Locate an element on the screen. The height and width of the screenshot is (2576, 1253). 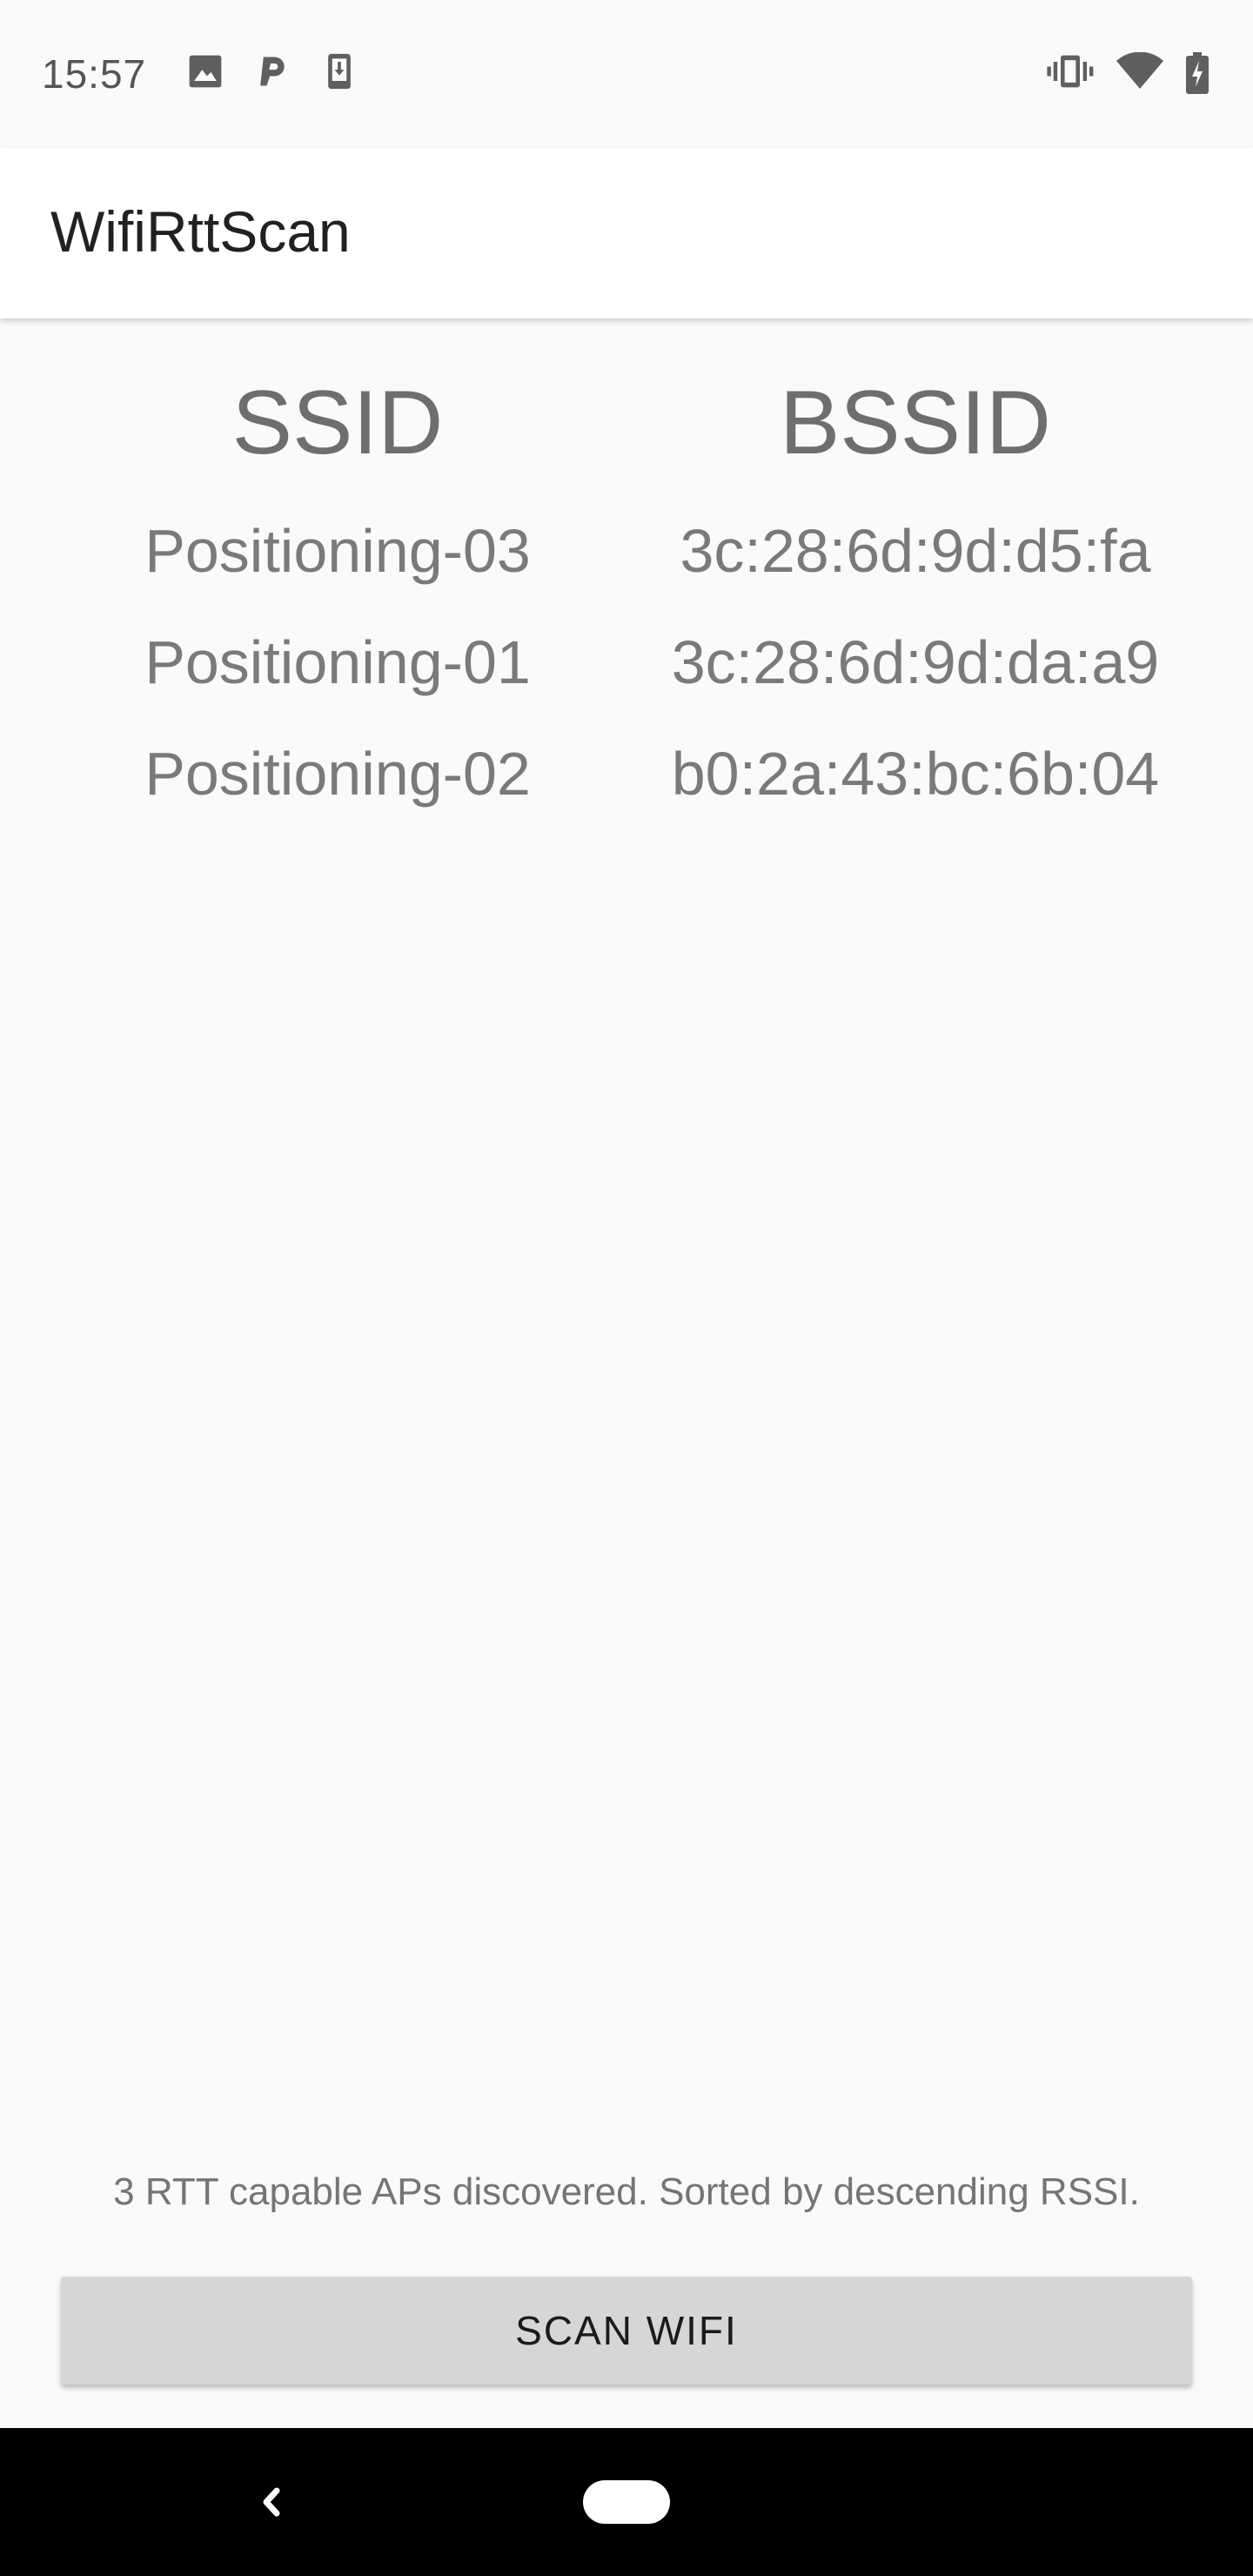
status-time: 15:57 is located at coordinates (94, 74).